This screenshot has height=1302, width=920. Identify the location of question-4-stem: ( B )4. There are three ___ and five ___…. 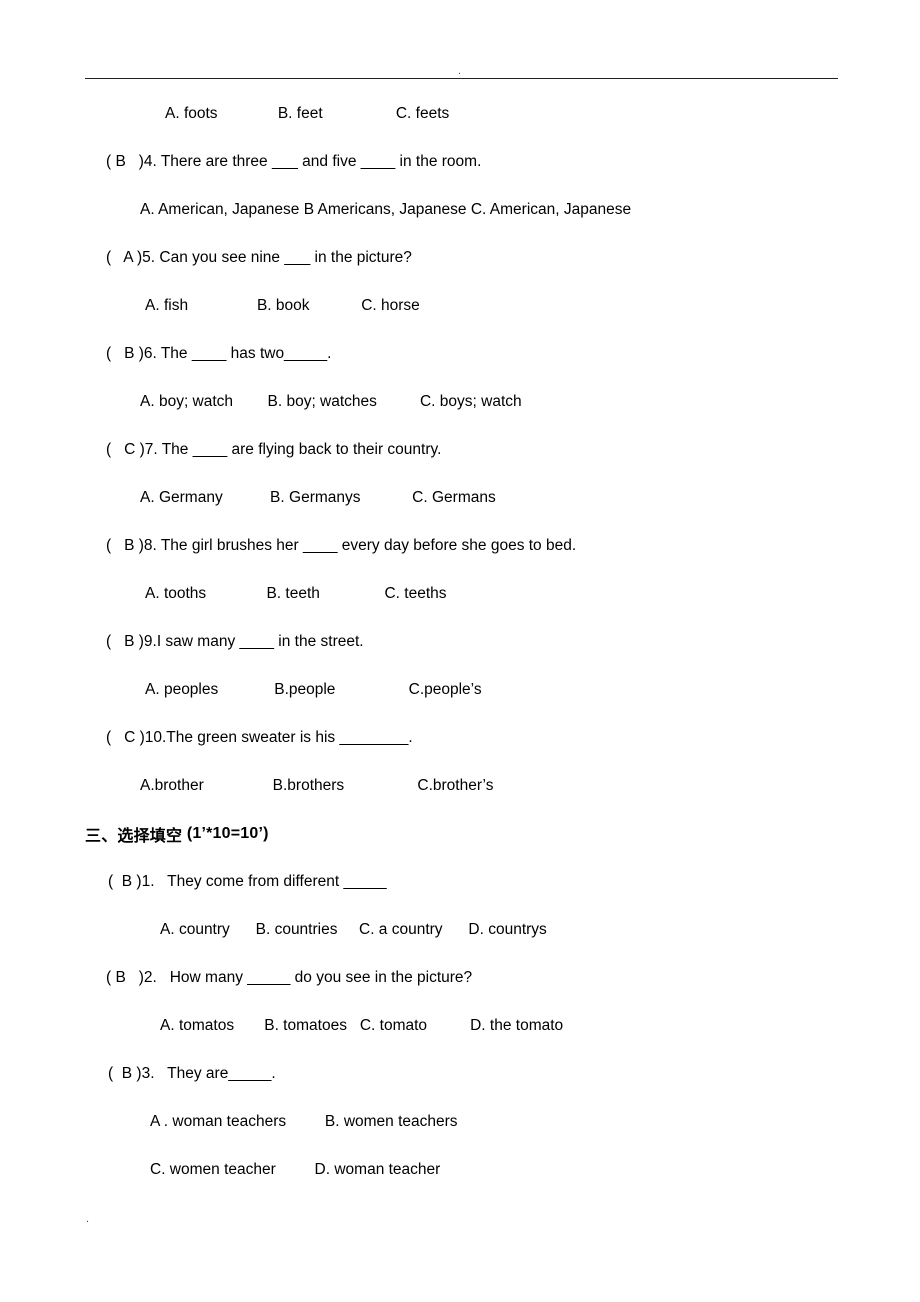
(294, 162).